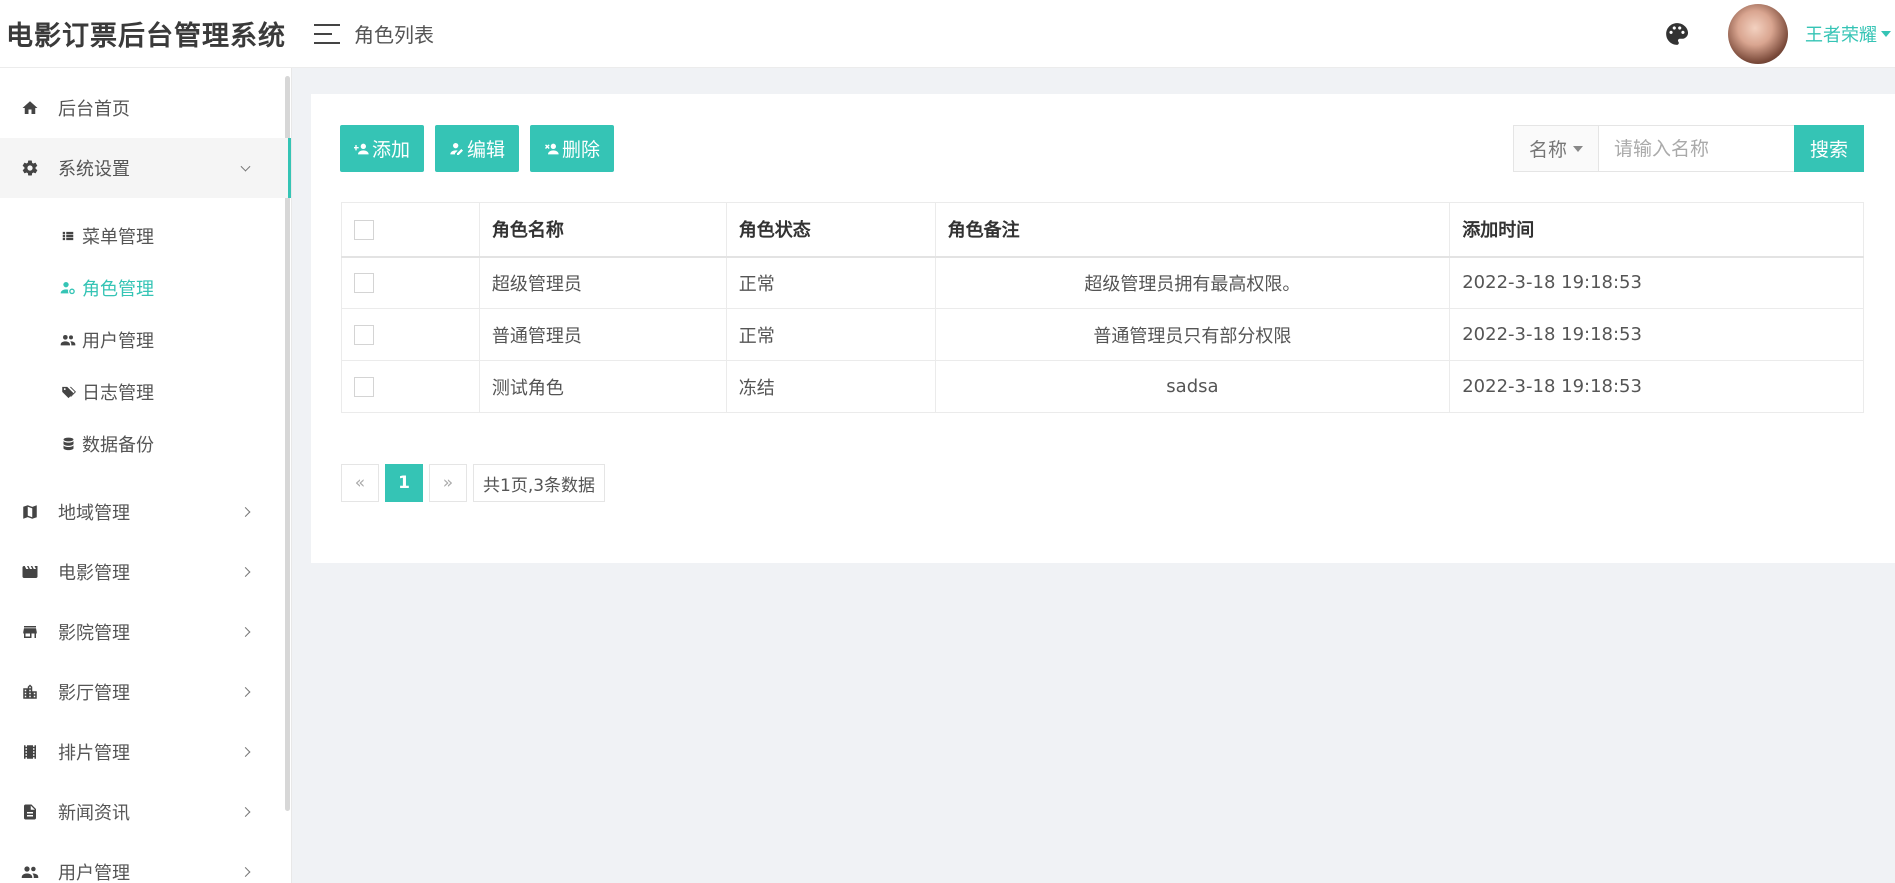 The height and width of the screenshot is (883, 1895). Describe the element at coordinates (1192, 282) in the screenshot. I see `role-remark: 超级管理员拥有最高权限。` at that location.